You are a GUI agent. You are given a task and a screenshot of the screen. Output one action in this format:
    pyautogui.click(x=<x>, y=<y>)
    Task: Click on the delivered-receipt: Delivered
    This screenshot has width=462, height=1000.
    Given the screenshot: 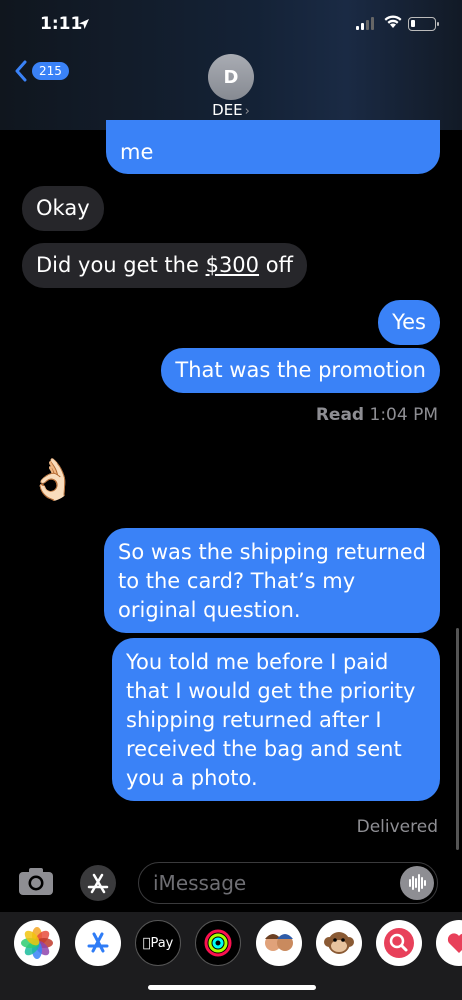 What is the action you would take?
    pyautogui.click(x=397, y=827)
    